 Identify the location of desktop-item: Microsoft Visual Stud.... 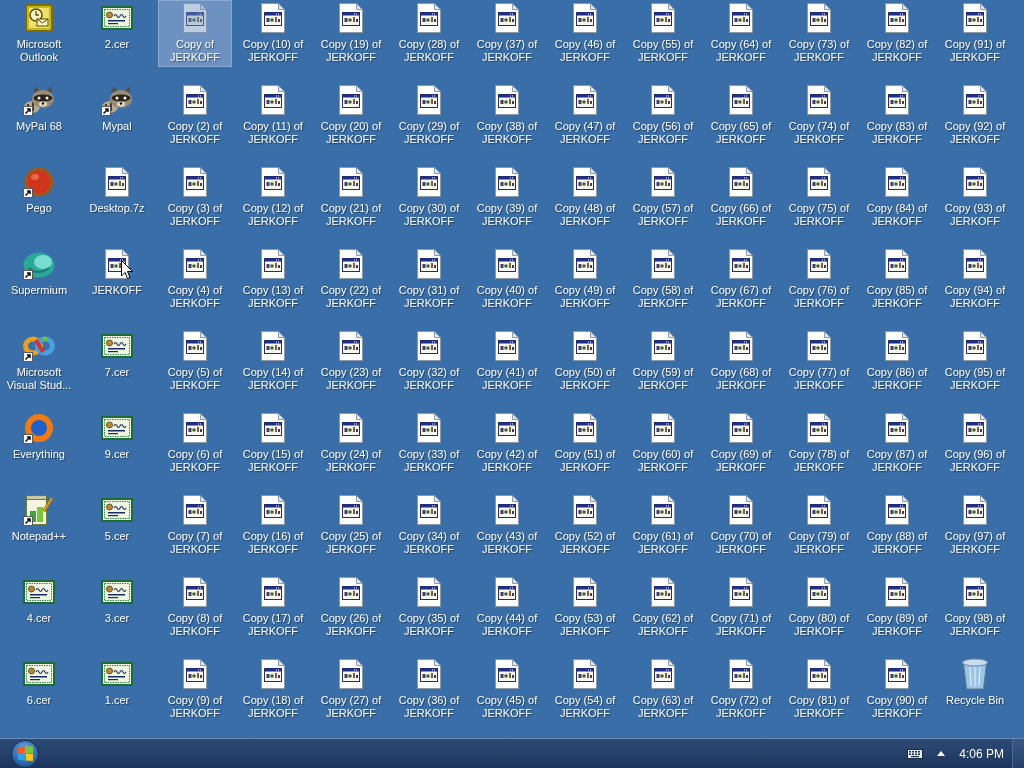
(39, 361).